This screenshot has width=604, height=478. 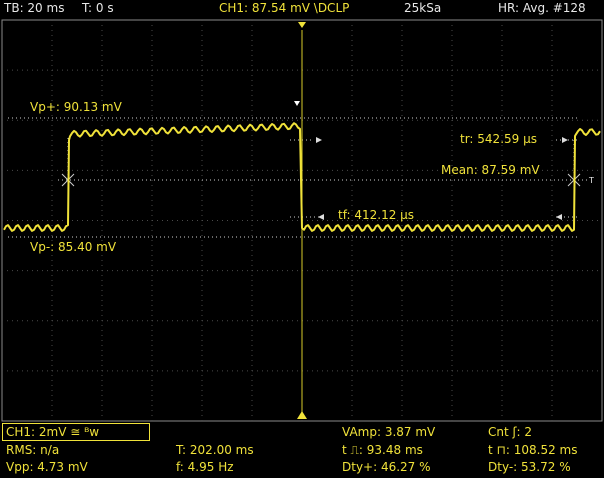 I want to click on vp-minus-label: Vp-: 85.40 mV, so click(x=73, y=247).